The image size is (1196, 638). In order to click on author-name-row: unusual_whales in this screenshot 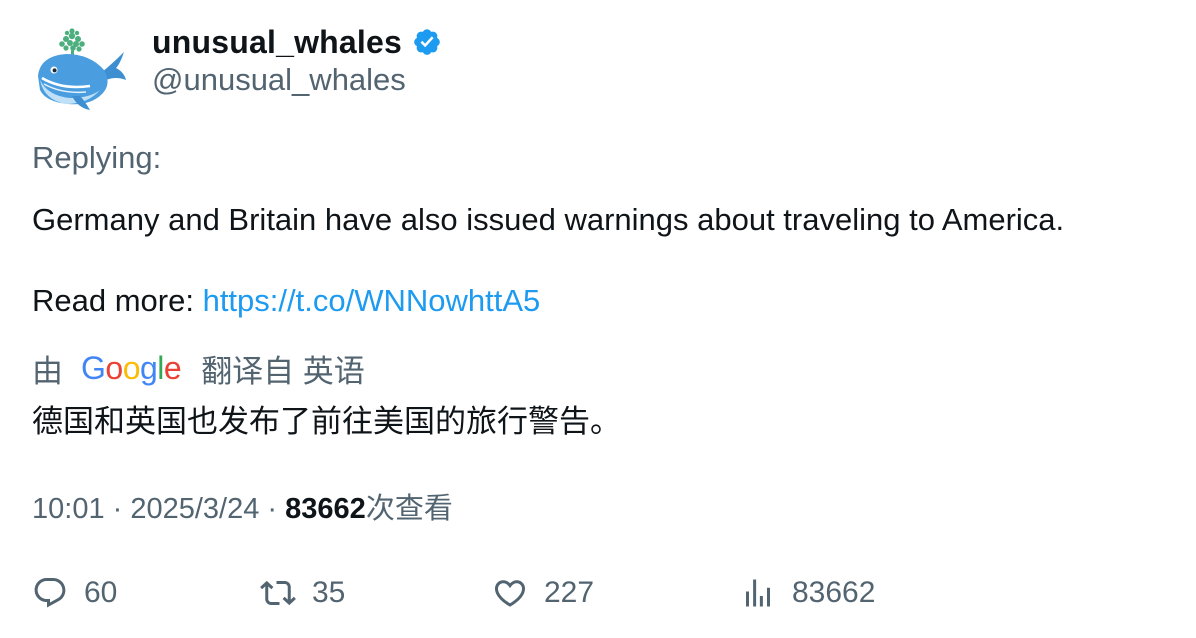, I will do `click(297, 42)`.